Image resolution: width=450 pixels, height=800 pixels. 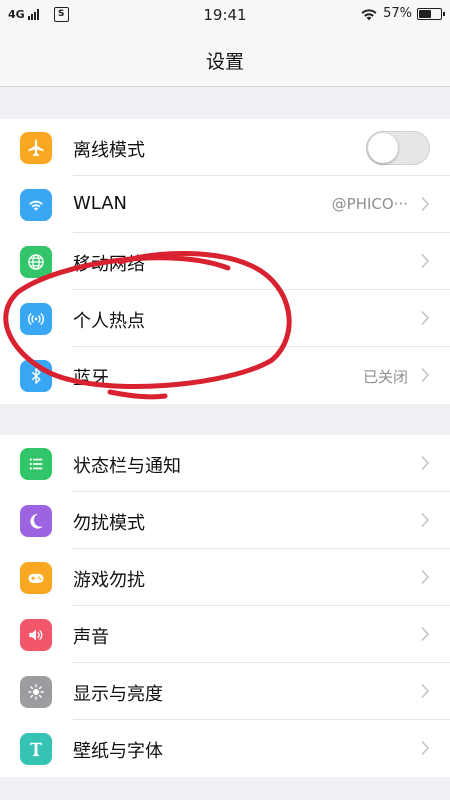 What do you see at coordinates (425, 13) in the screenshot?
I see `battery-level` at bounding box center [425, 13].